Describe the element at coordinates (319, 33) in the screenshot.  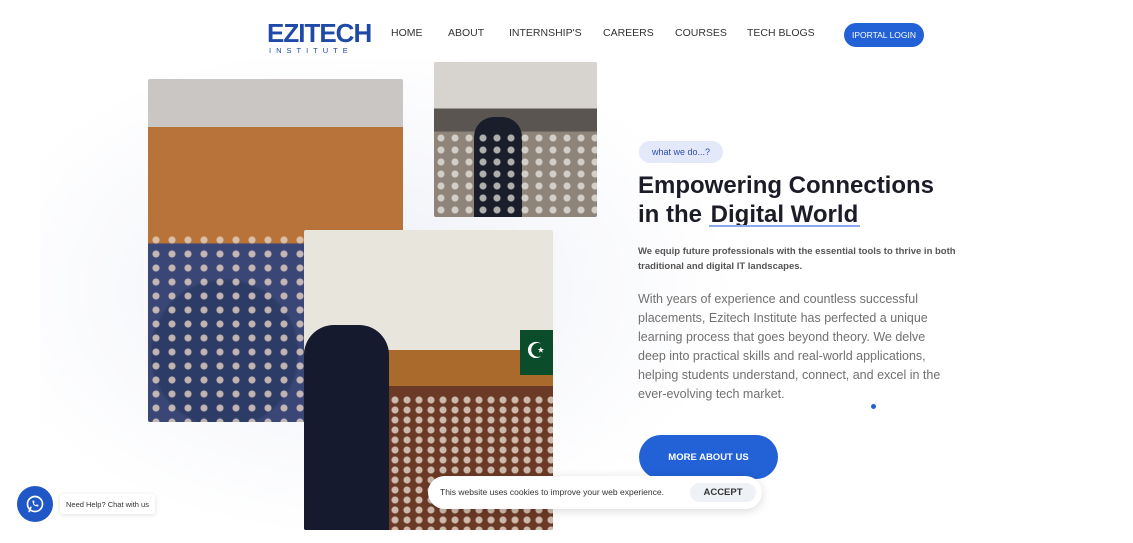
I see `logo-main-text: EZITECH` at that location.